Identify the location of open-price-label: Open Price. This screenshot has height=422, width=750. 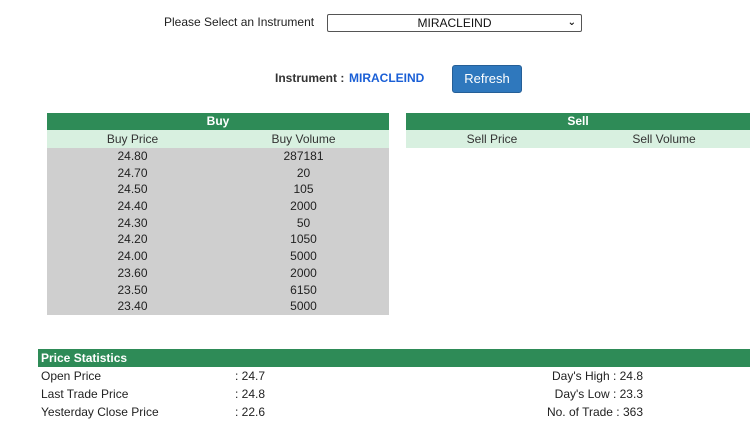
(71, 376).